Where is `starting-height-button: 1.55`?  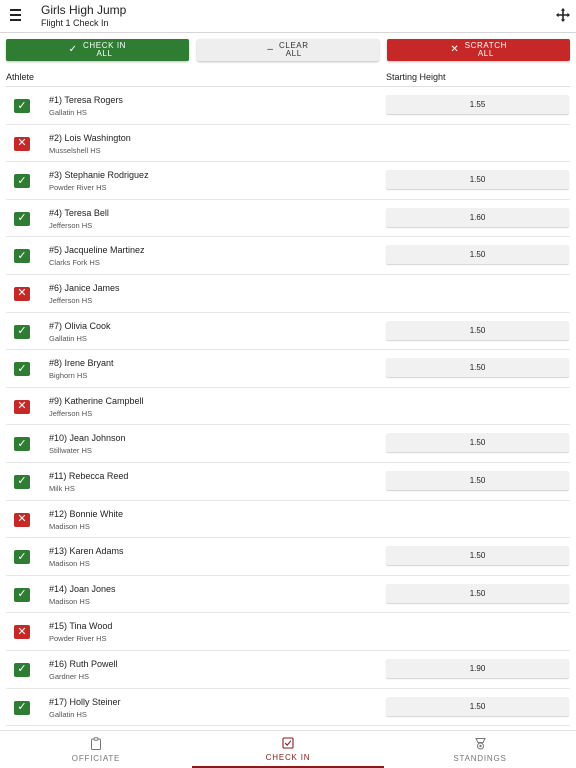
starting-height-button: 1.55 is located at coordinates (477, 104).